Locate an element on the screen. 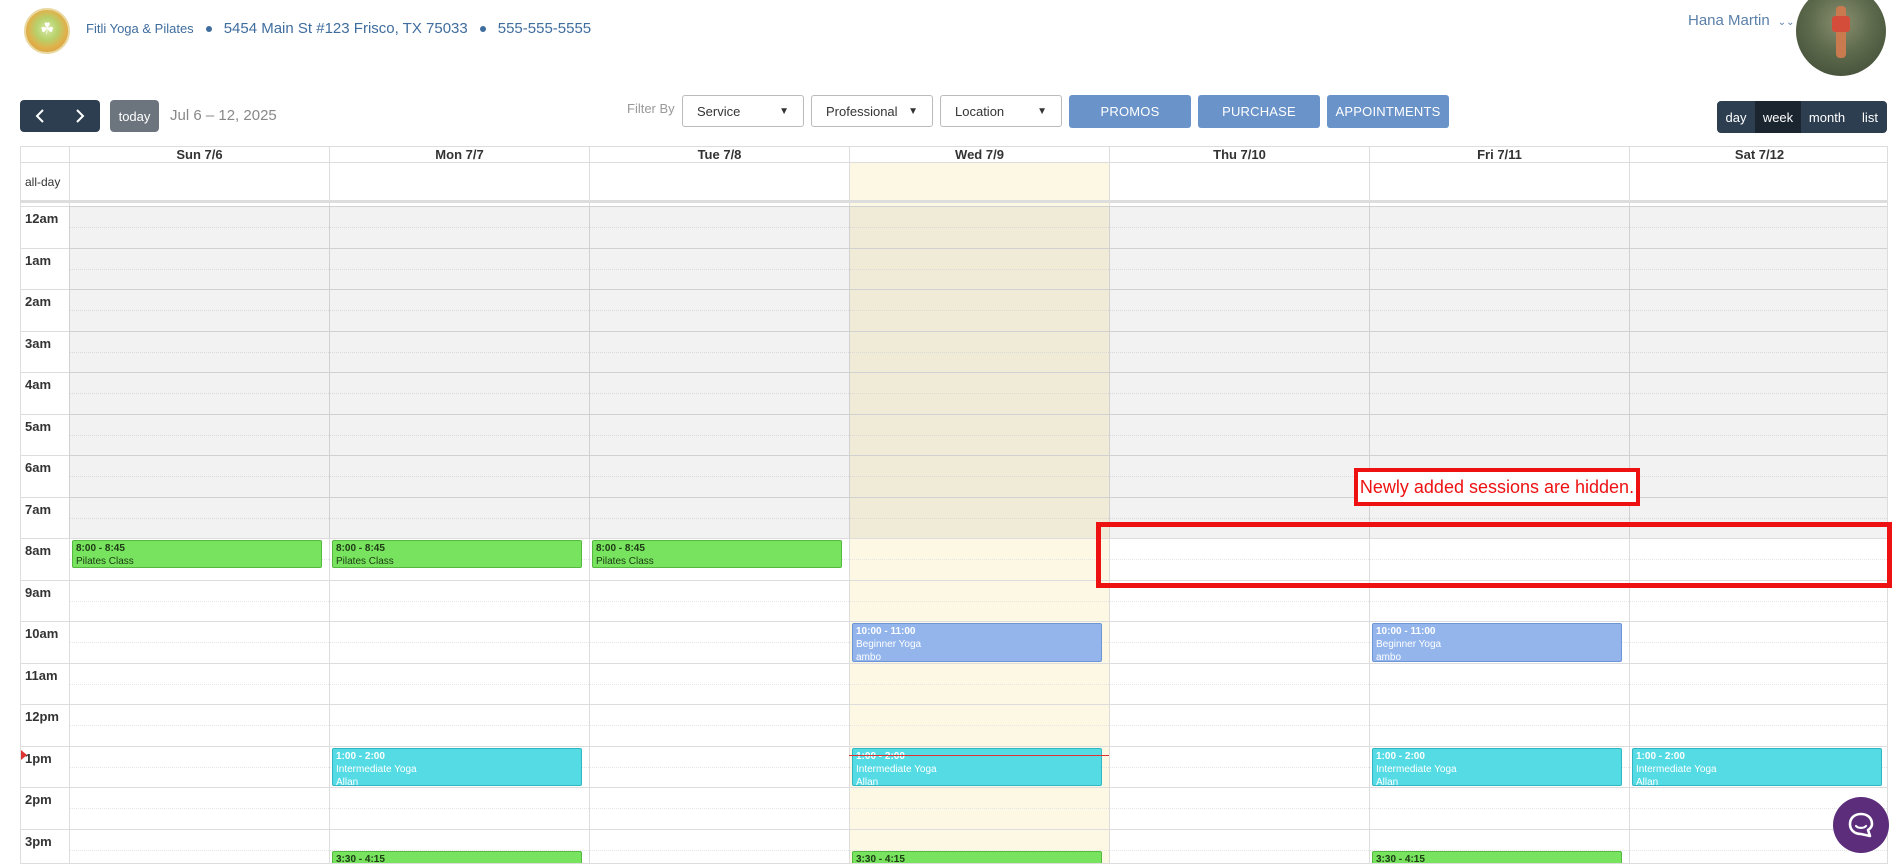 This screenshot has width=1899, height=864. user-menu: Hana Martin ⌄⌄ is located at coordinates (1741, 20).